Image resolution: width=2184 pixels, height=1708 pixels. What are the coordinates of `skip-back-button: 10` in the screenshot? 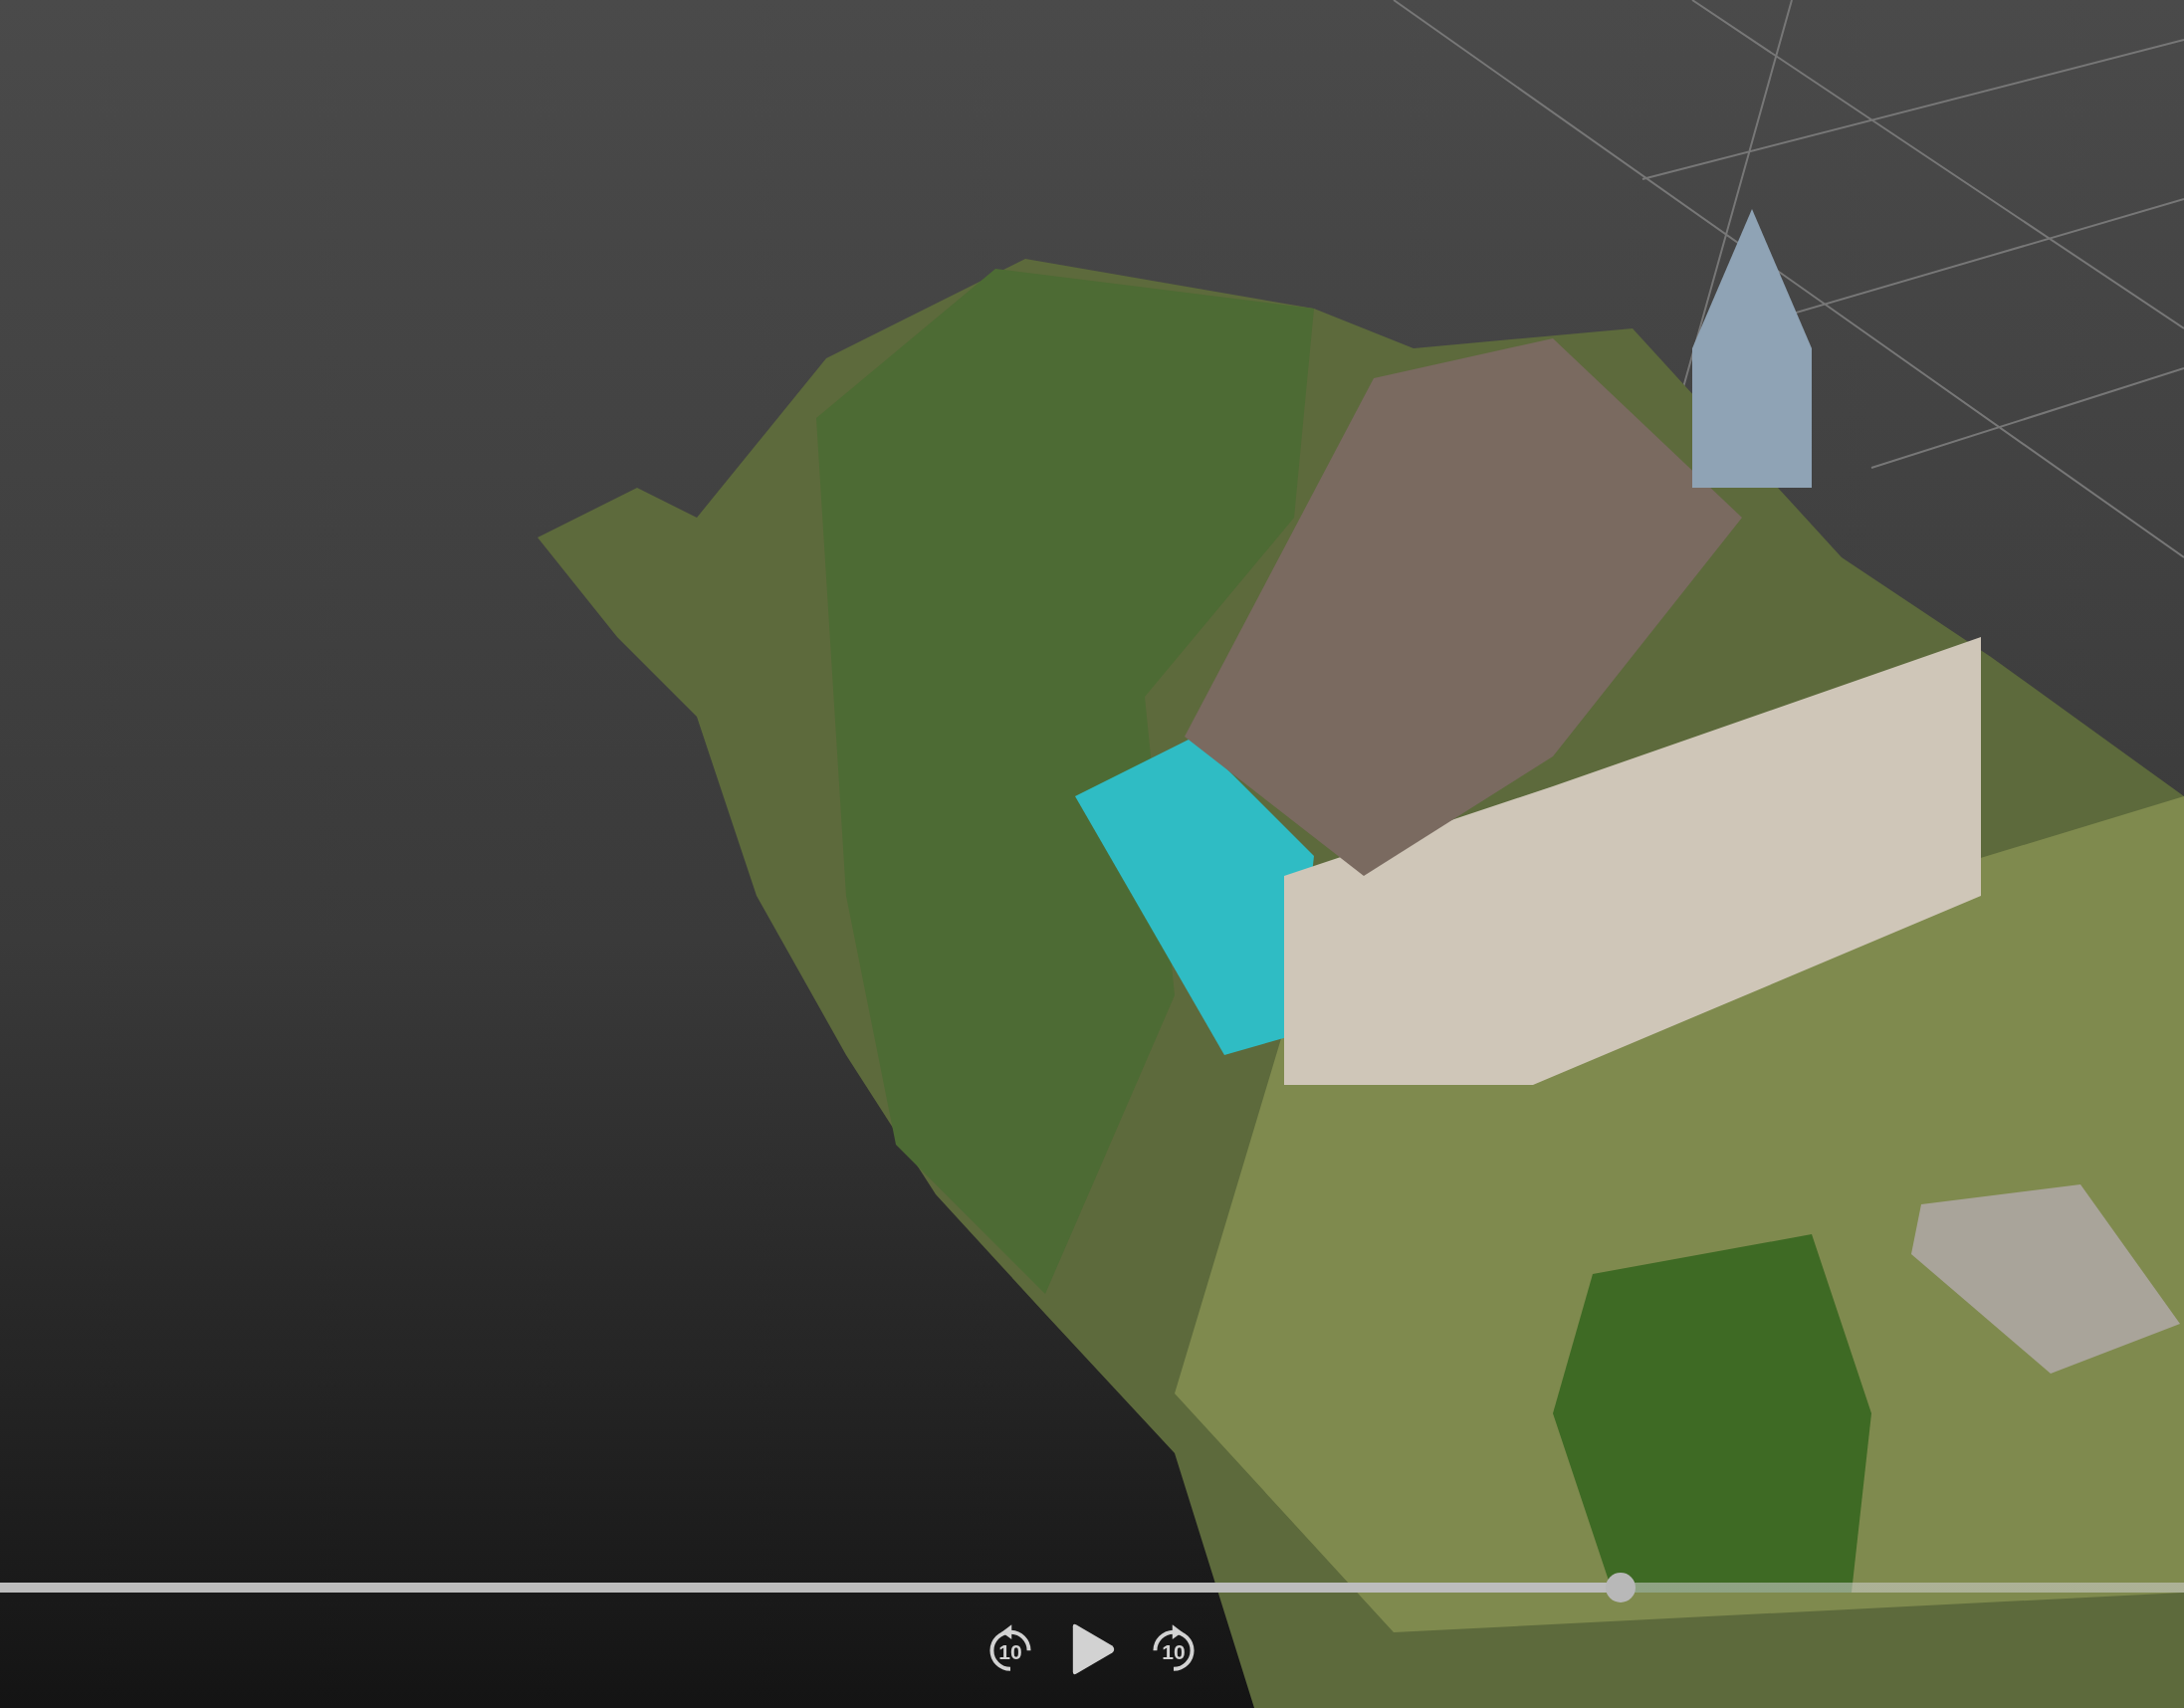 It's located at (1010, 1649).